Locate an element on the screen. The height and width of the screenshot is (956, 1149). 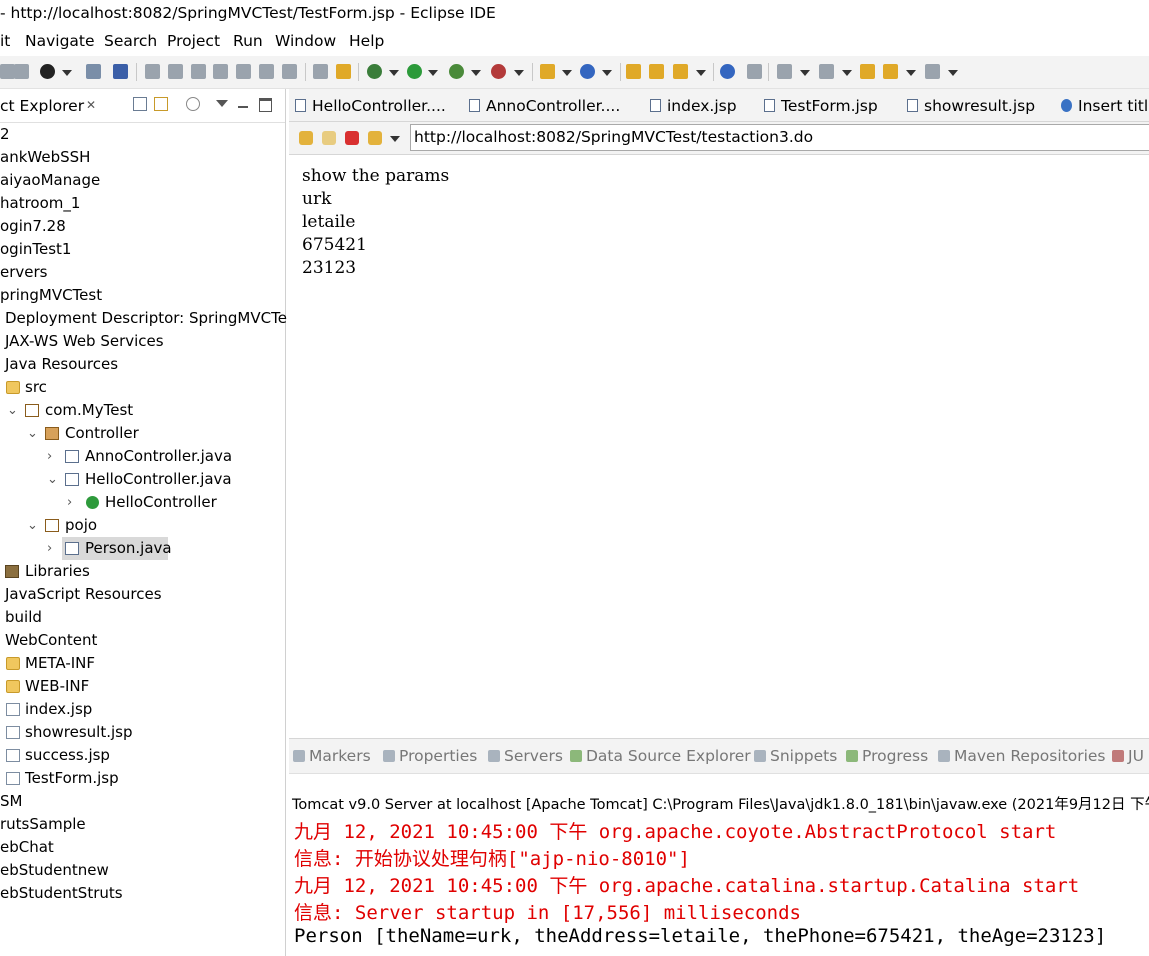
tree-item: ⌄ HelloController.java is located at coordinates (142, 479).